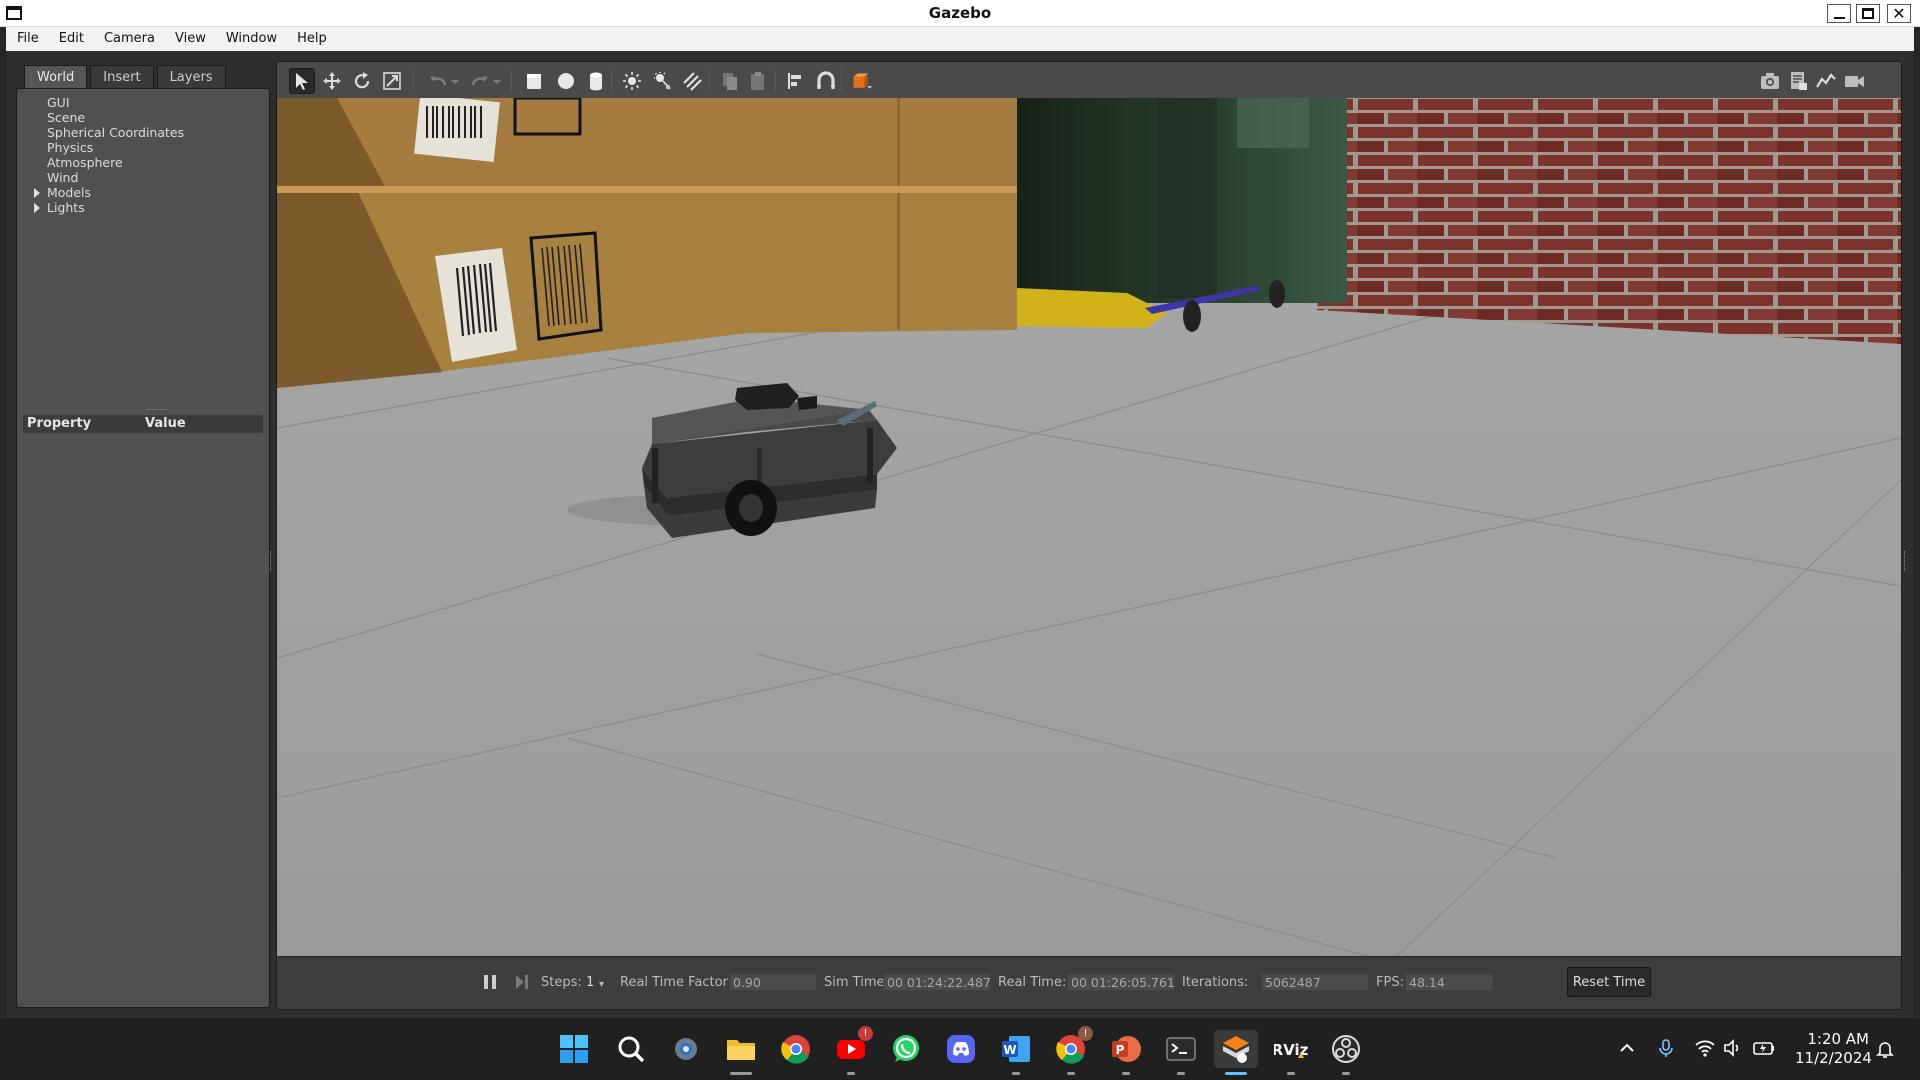 This screenshot has width=1920, height=1080. Describe the element at coordinates (574, 1049) in the screenshot. I see `start-button` at that location.